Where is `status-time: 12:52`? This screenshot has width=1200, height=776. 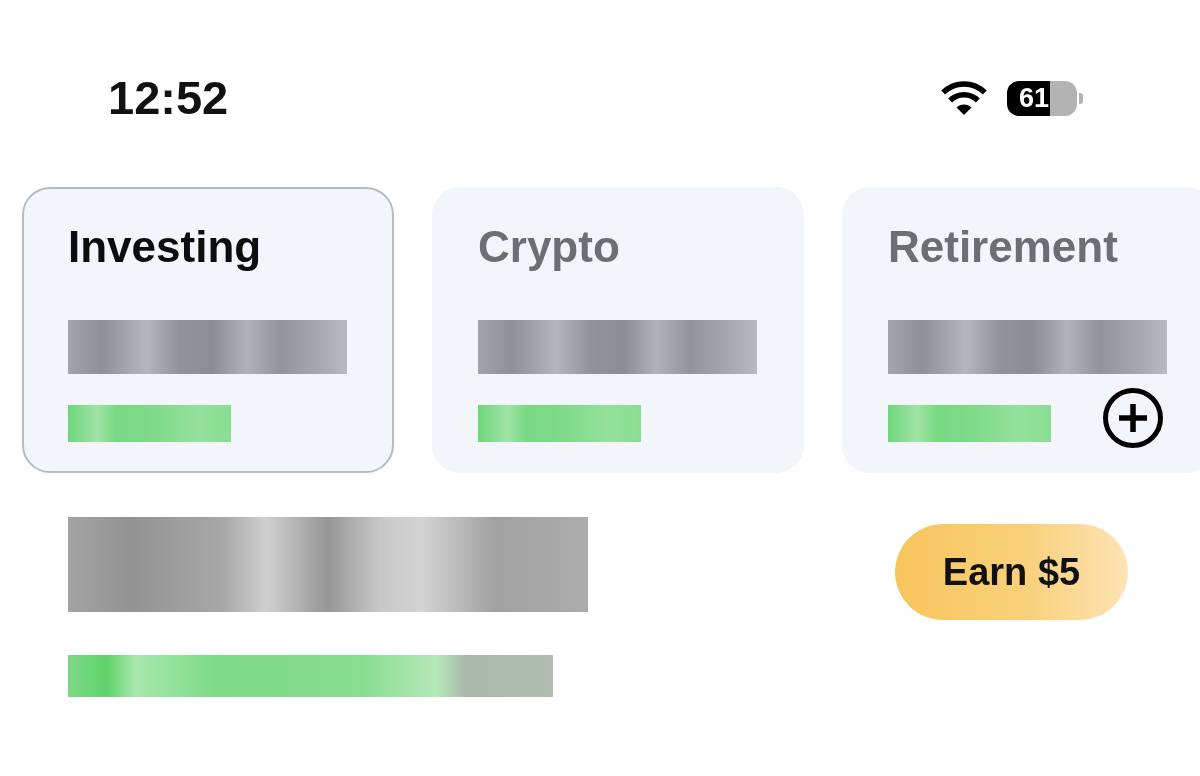
status-time: 12:52 is located at coordinates (168, 98).